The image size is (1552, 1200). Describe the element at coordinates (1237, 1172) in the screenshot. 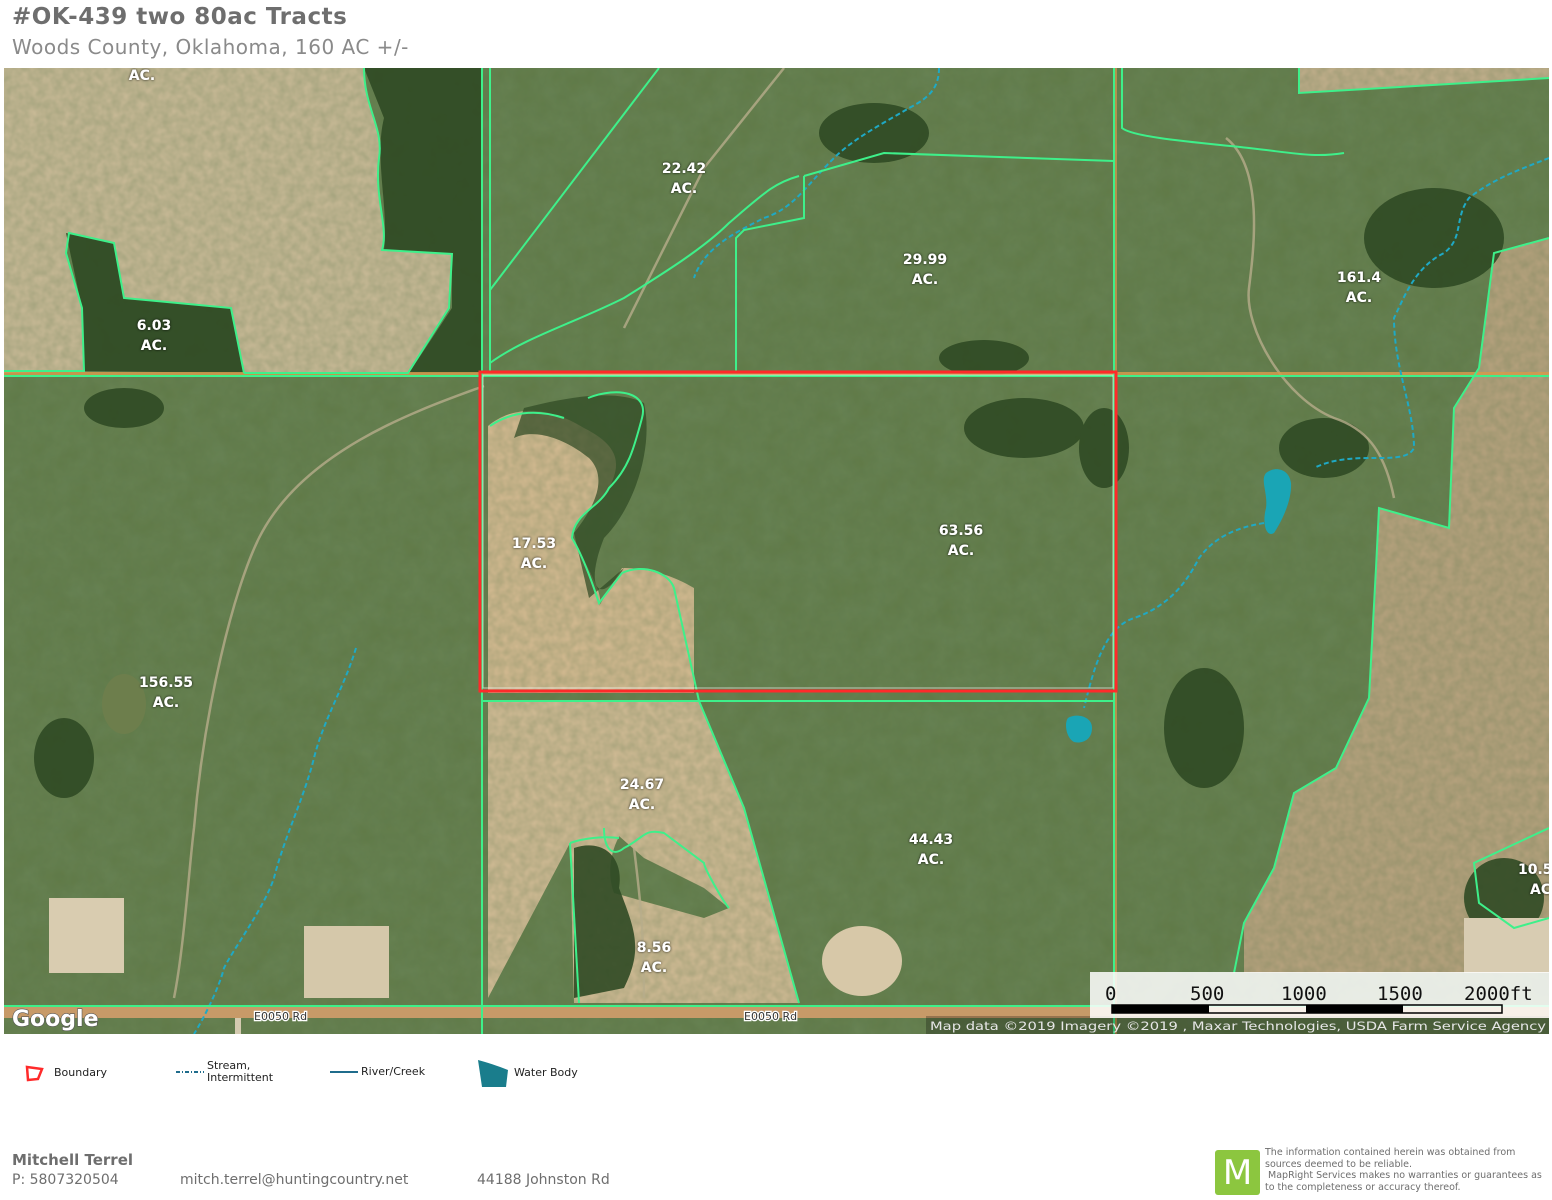

I see `mapright-logo: M` at that location.